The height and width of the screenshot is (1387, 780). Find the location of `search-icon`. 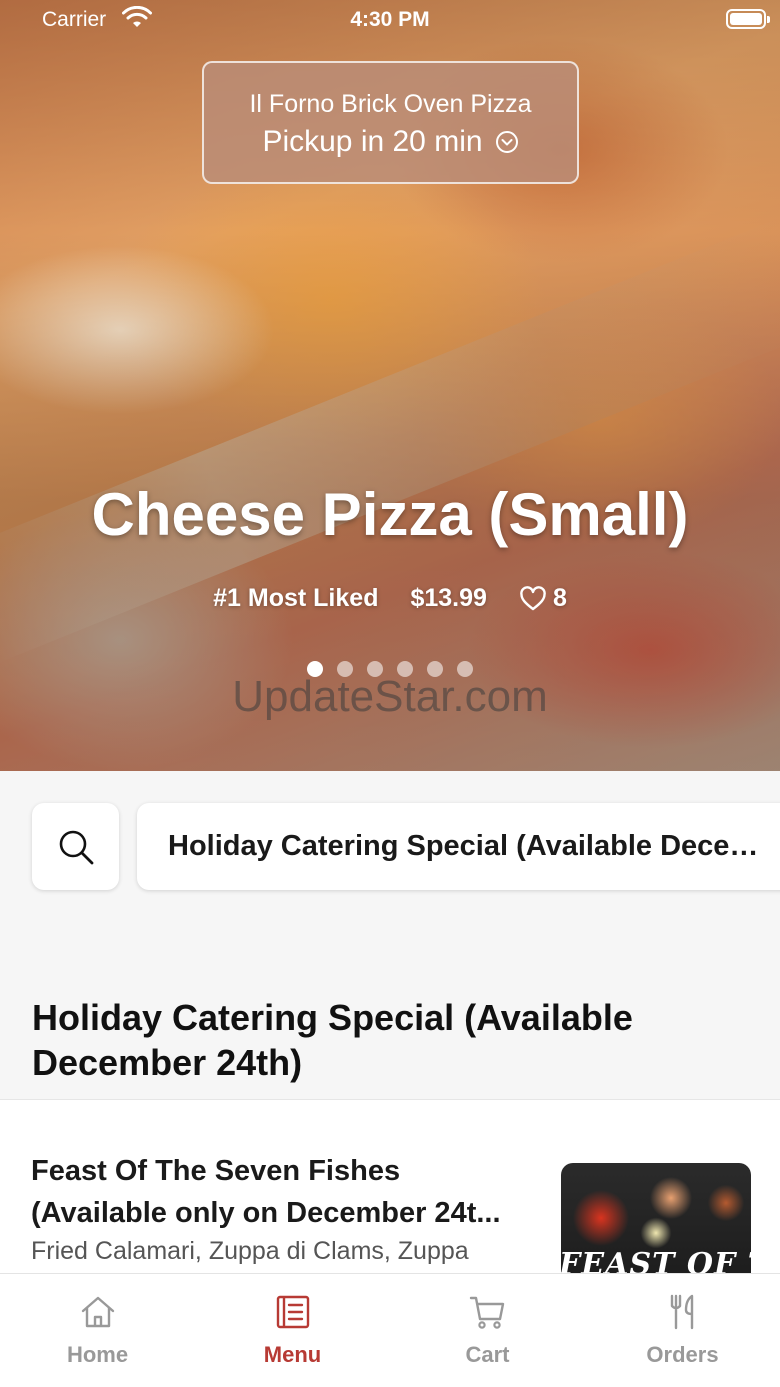

search-icon is located at coordinates (76, 847).